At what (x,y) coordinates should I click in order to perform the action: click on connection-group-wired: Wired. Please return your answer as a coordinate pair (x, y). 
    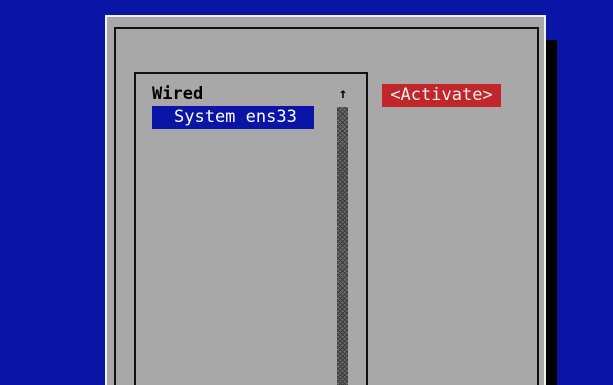
    Looking at the image, I should click on (178, 94).